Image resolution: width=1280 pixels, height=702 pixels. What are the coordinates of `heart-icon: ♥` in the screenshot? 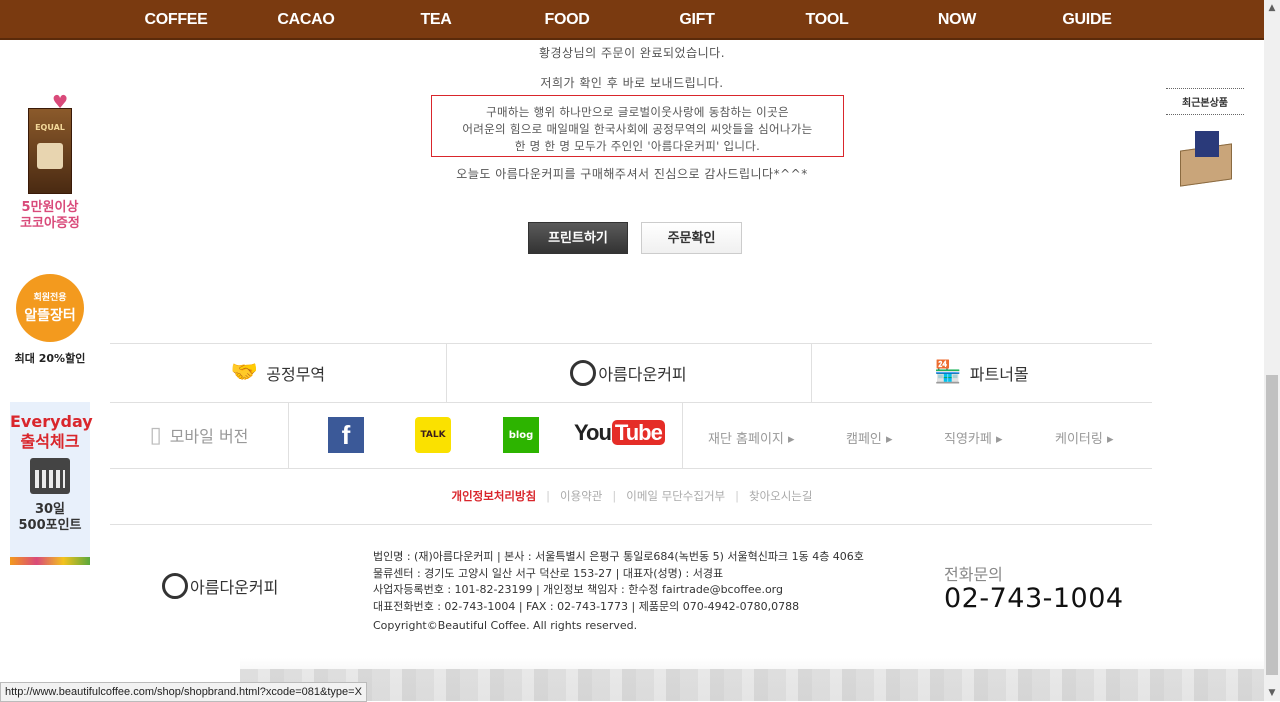 It's located at (60, 102).